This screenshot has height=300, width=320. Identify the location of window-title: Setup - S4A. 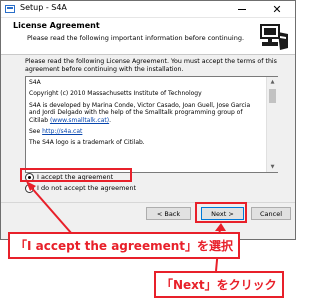
(43, 7).